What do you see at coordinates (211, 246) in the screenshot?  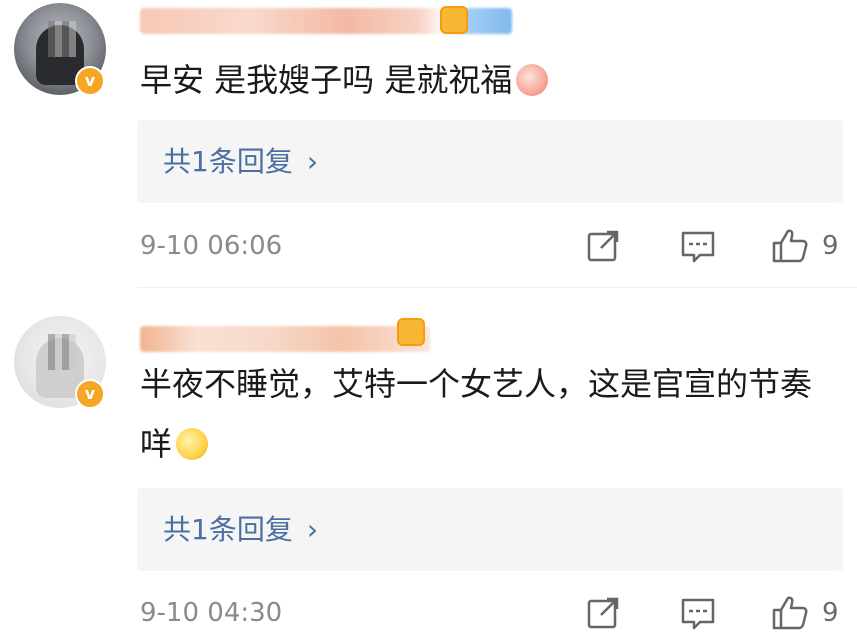 I see `comment-timestamp: 9-10 06:06` at bounding box center [211, 246].